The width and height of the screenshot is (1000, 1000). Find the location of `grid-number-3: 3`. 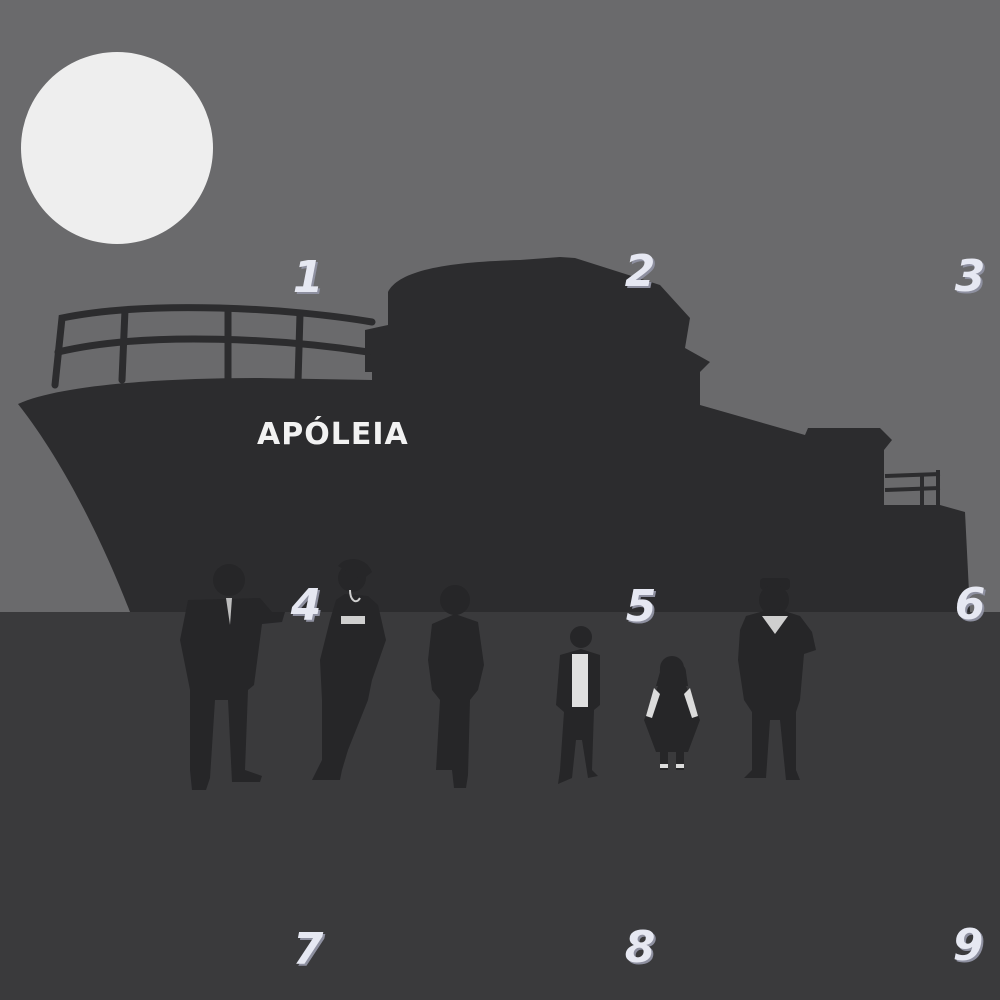

grid-number-3: 3 is located at coordinates (970, 277).